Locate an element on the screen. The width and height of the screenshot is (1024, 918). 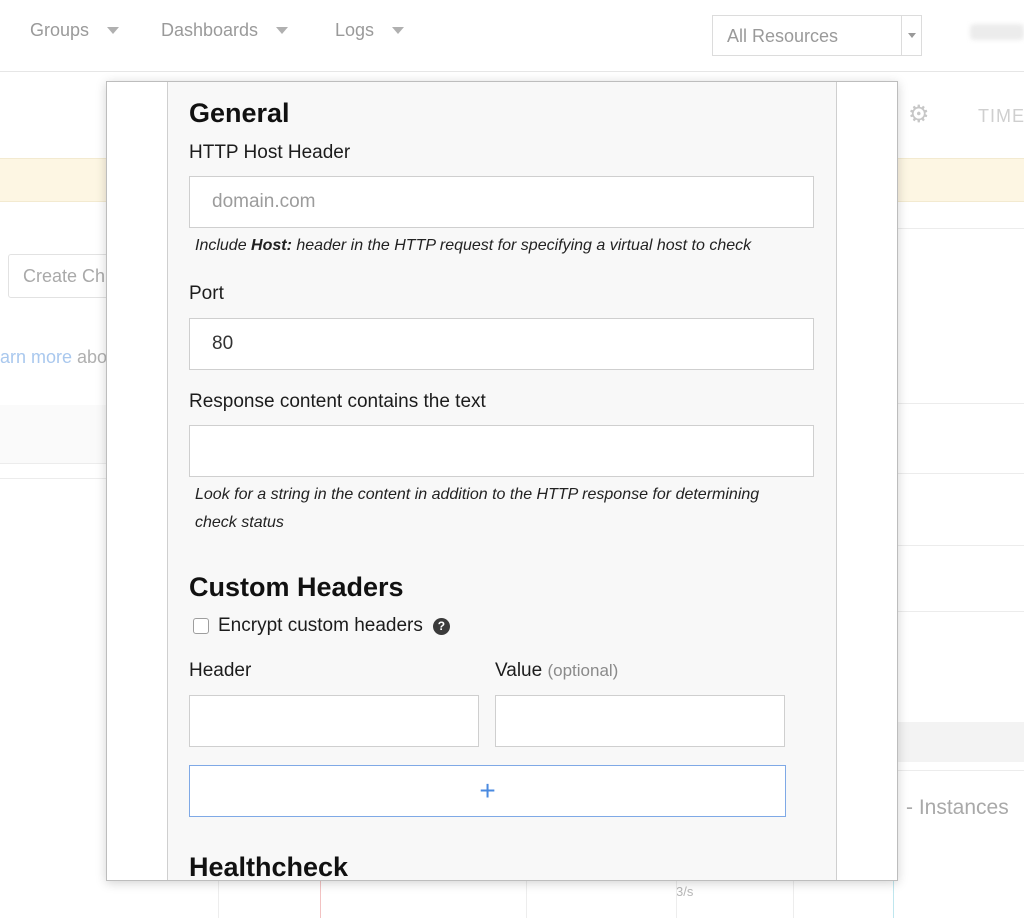
nav-item-label: Dashboards is located at coordinates (210, 30).